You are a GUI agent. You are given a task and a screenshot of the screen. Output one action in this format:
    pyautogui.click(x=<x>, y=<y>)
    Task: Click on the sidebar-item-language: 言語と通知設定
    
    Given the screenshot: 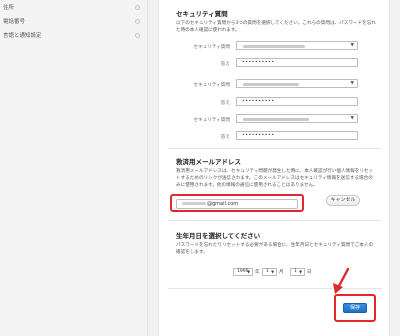 What is the action you would take?
    pyautogui.click(x=74, y=36)
    